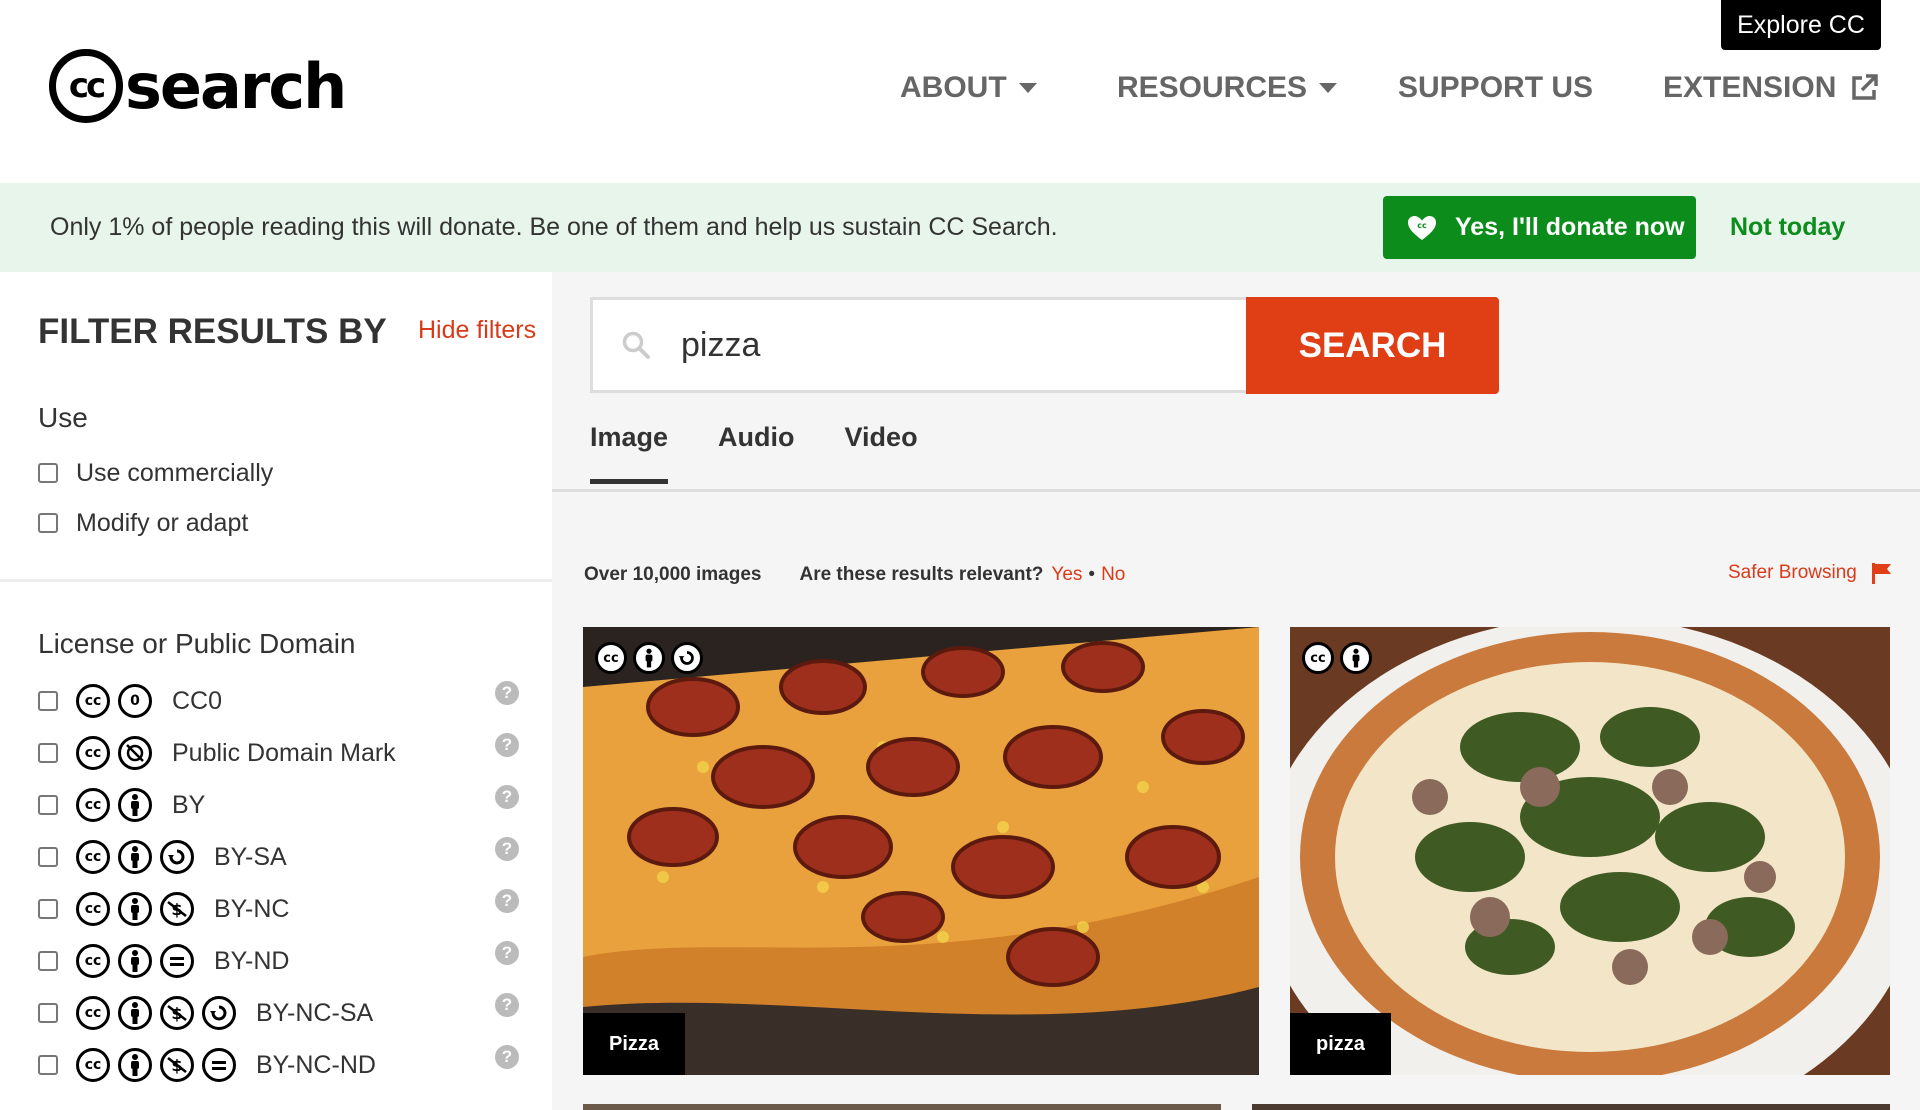 The width and height of the screenshot is (1920, 1110). What do you see at coordinates (205, 1013) in the screenshot?
I see `filter-license-by-nc-sa: cc $ BY-NC-SA` at bounding box center [205, 1013].